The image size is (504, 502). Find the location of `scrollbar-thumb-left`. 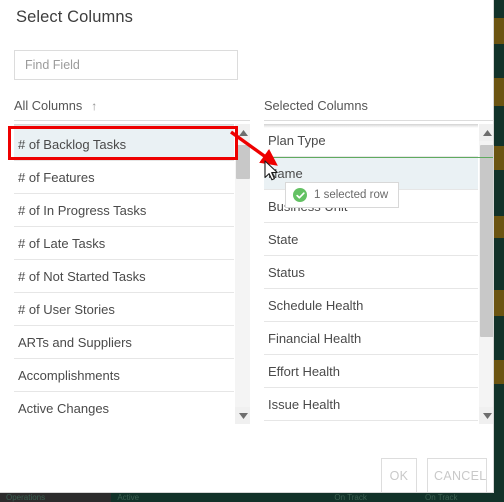

scrollbar-thumb-left is located at coordinates (243, 162).